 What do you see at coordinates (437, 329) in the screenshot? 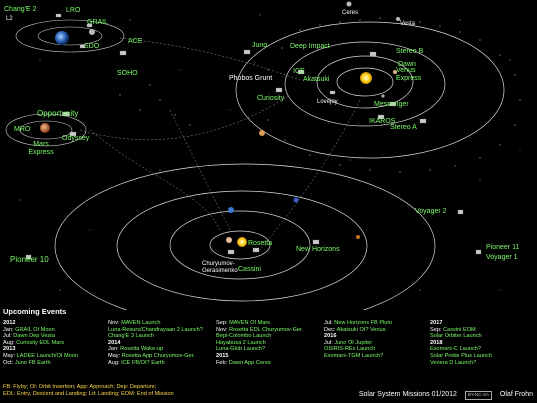
I see `event-month: Sep:` at bounding box center [437, 329].